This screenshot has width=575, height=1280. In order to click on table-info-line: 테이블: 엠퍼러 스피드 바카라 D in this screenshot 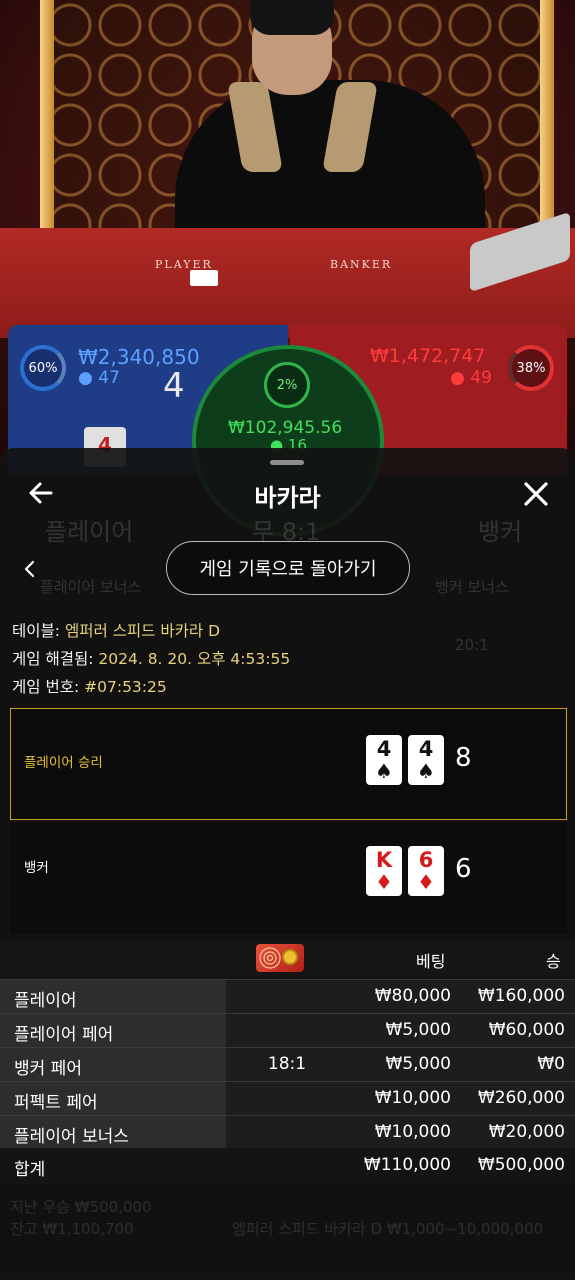, I will do `click(116, 630)`.